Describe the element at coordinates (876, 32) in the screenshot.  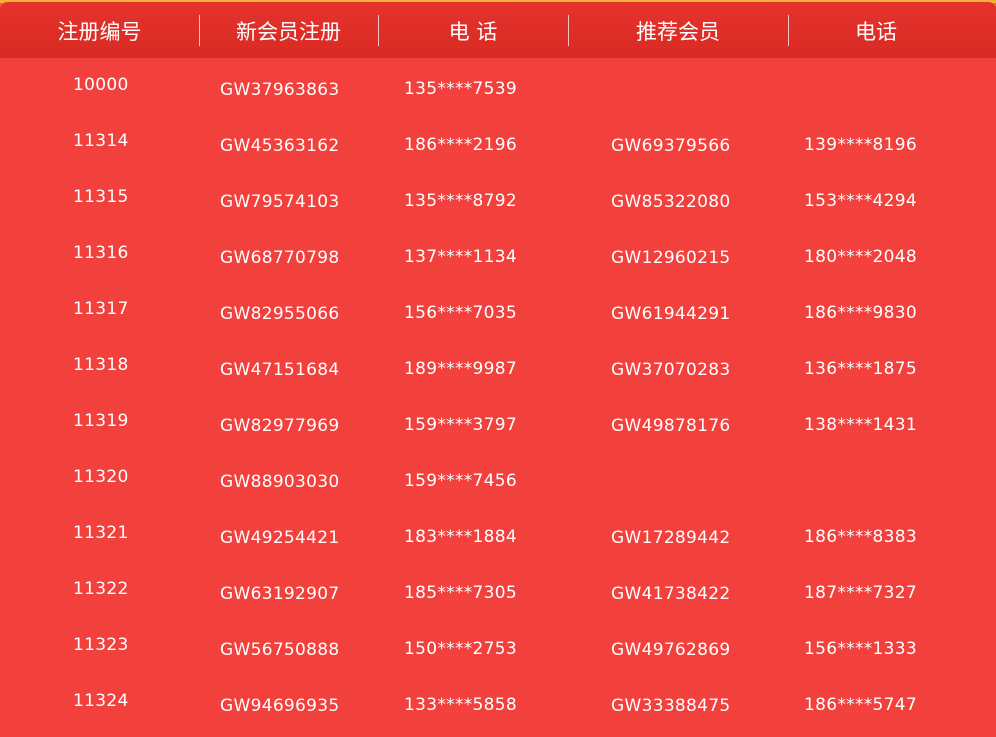
I see `header-referrer-phone: 电话` at that location.